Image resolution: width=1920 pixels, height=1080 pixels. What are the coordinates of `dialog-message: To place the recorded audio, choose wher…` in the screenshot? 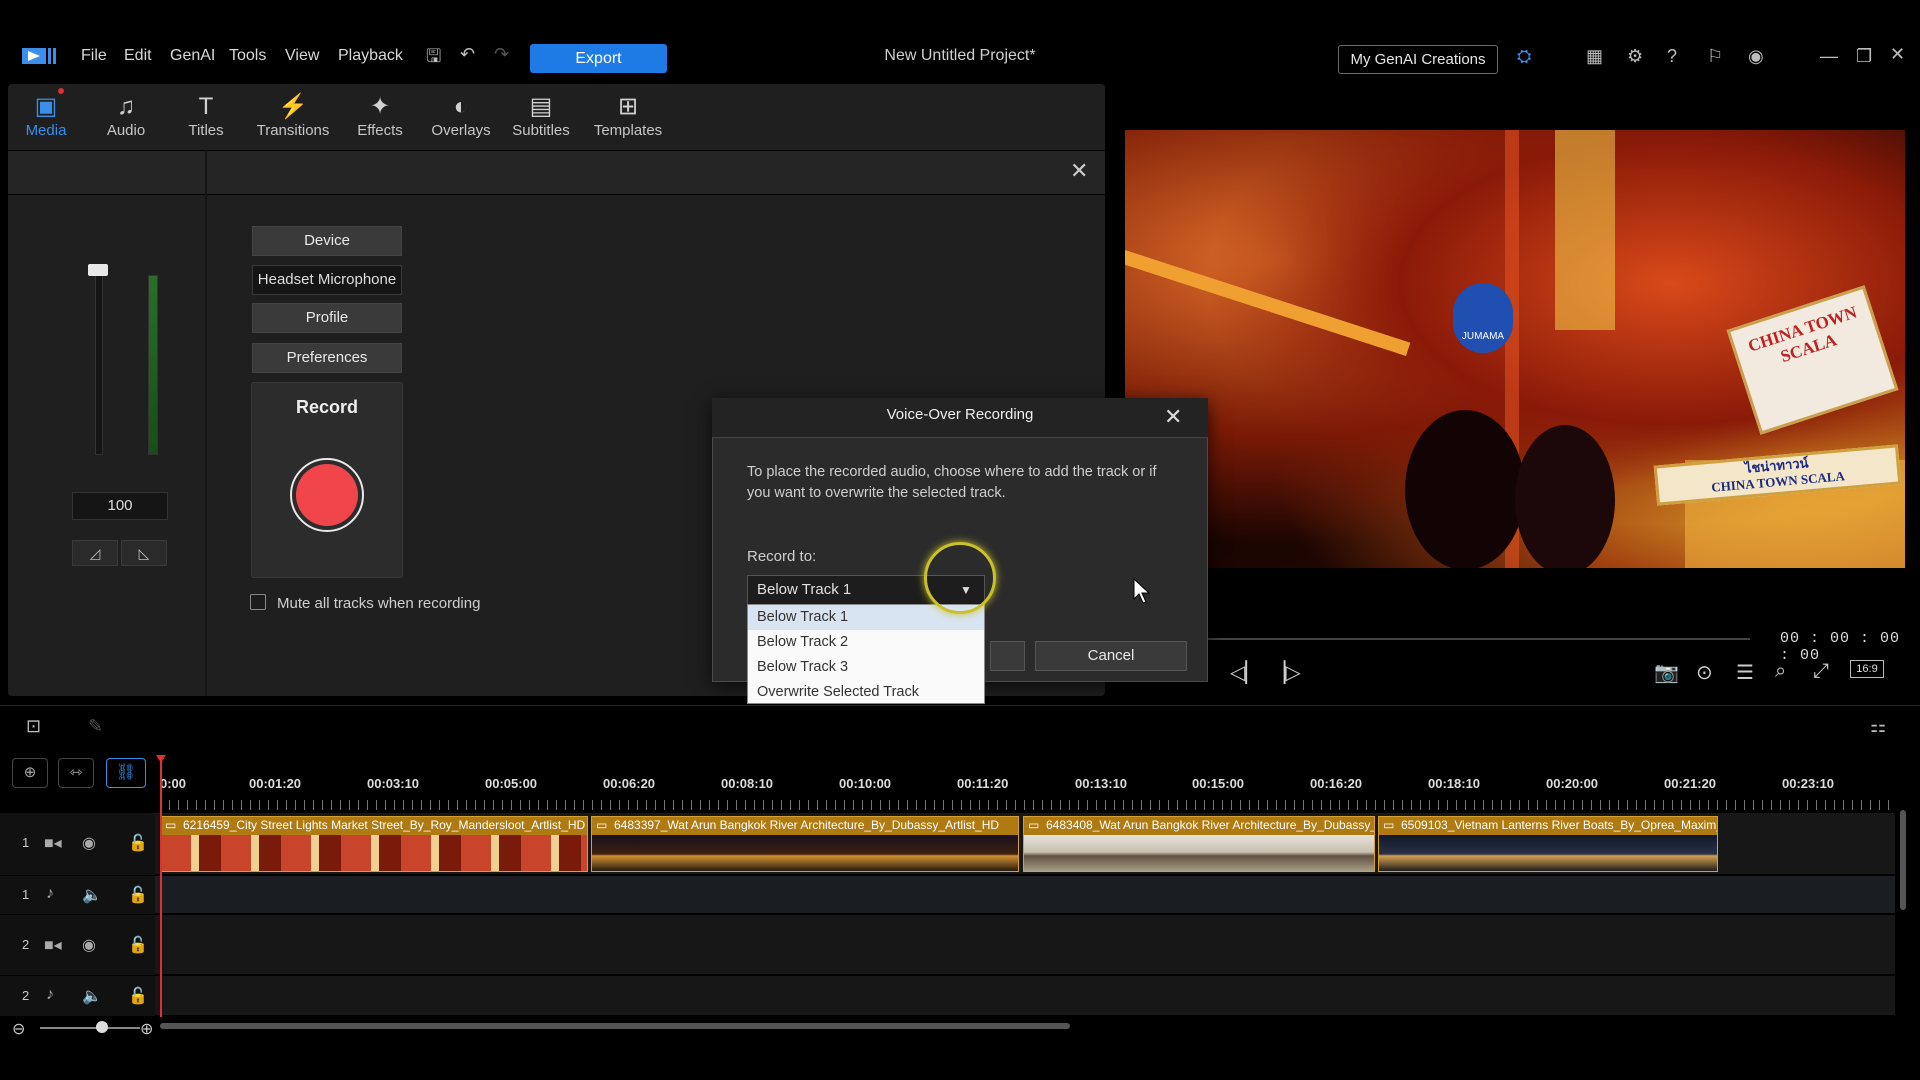 It's located at (952, 482).